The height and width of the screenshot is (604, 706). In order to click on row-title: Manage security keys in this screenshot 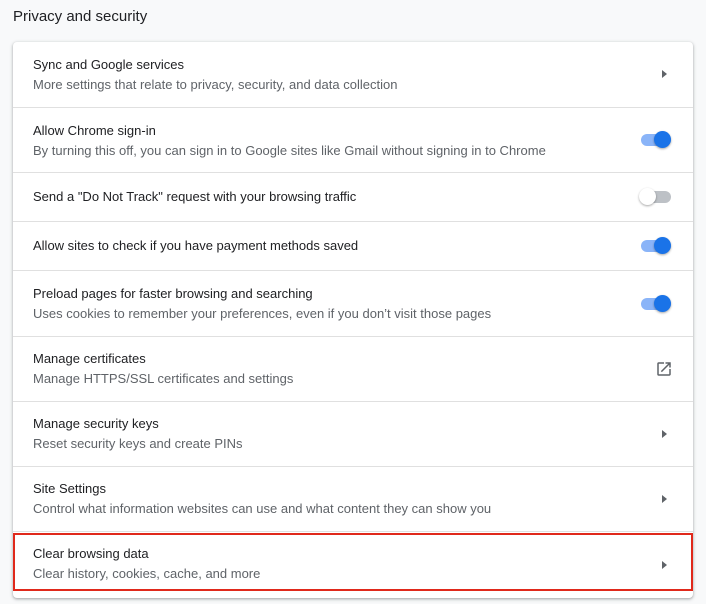, I will do `click(96, 423)`.